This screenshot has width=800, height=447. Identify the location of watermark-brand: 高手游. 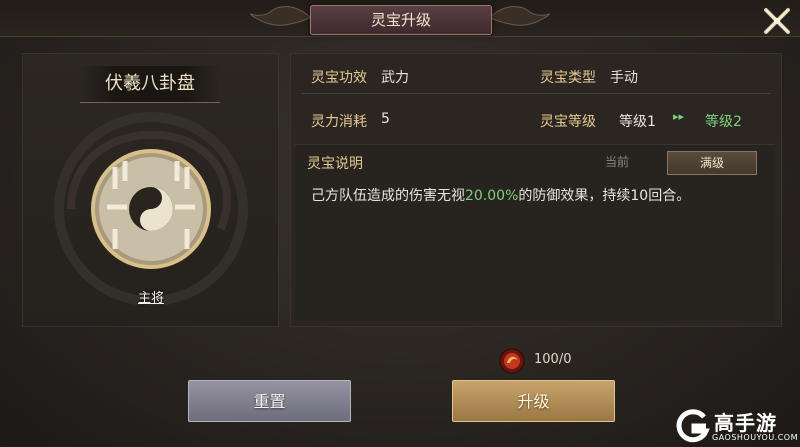
(745, 423).